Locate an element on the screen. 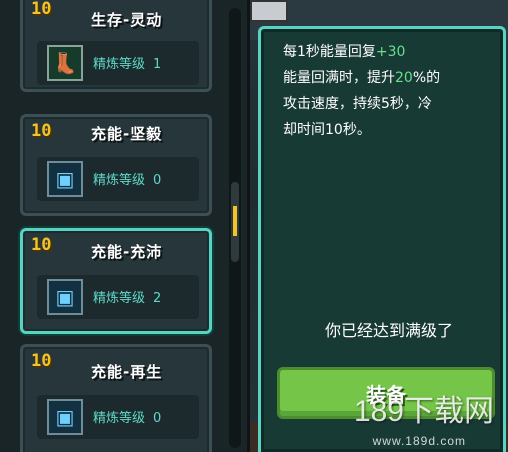  skill-card: 10 充能-再生 ▣ 精炼等级 0 is located at coordinates (116, 398).